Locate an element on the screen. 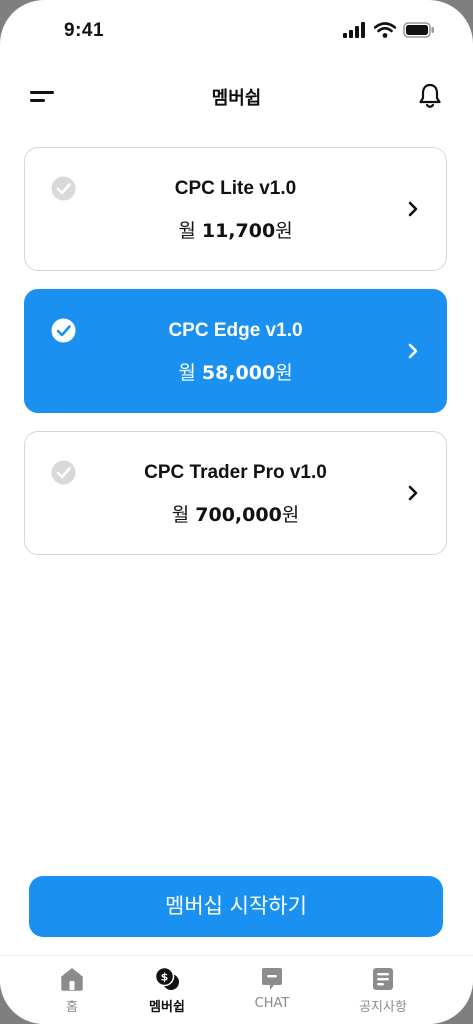 This screenshot has height=1024, width=473. price-amount: 700,000 is located at coordinates (238, 515).